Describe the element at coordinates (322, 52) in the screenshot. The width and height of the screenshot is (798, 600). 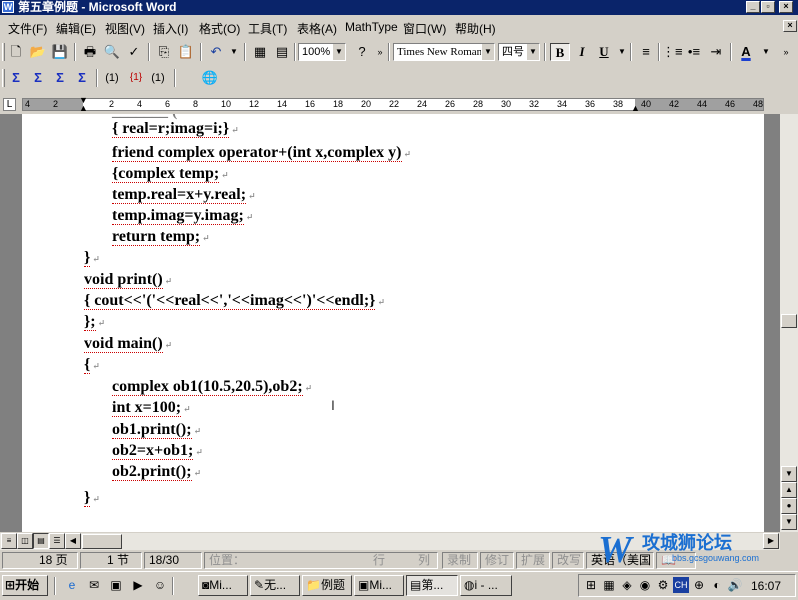
I see `zoom-select: 100% ▼` at that location.